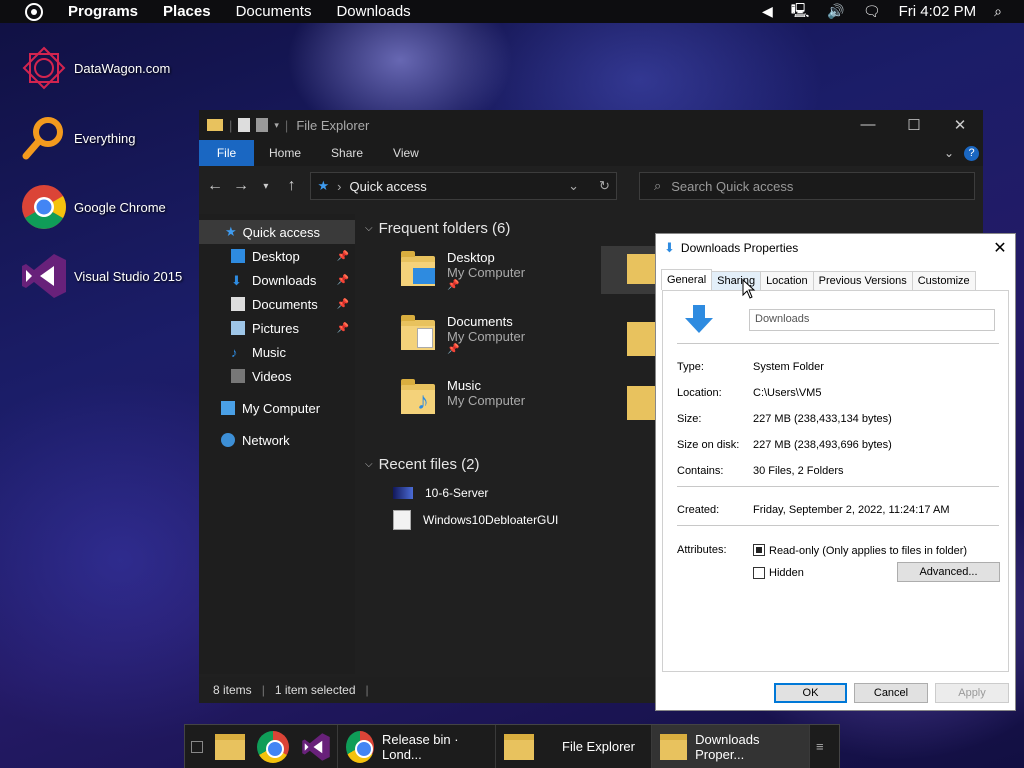  What do you see at coordinates (197, 746) in the screenshot?
I see `show-desktop-button` at bounding box center [197, 746].